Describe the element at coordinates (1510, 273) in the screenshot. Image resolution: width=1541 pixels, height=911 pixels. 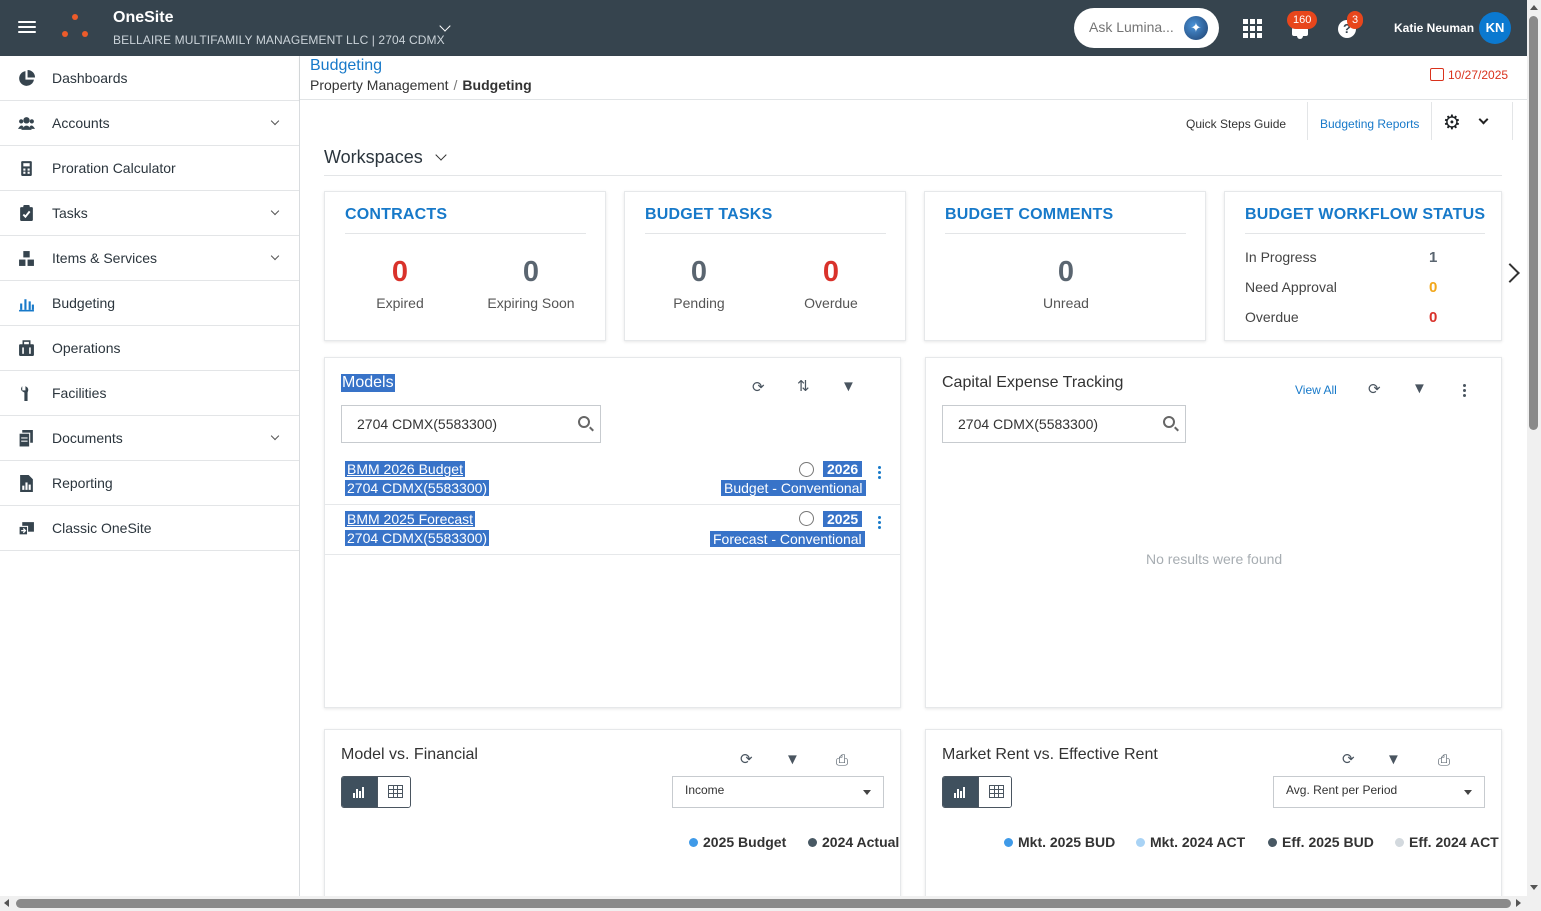
I see `chevron-right-icon` at that location.